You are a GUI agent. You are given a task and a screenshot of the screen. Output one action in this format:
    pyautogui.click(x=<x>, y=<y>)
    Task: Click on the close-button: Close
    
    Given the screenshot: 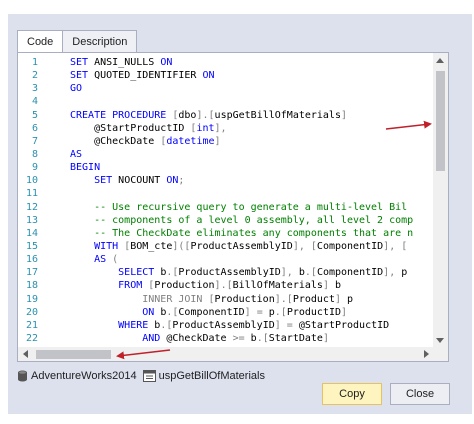 What is the action you would take?
    pyautogui.click(x=420, y=394)
    